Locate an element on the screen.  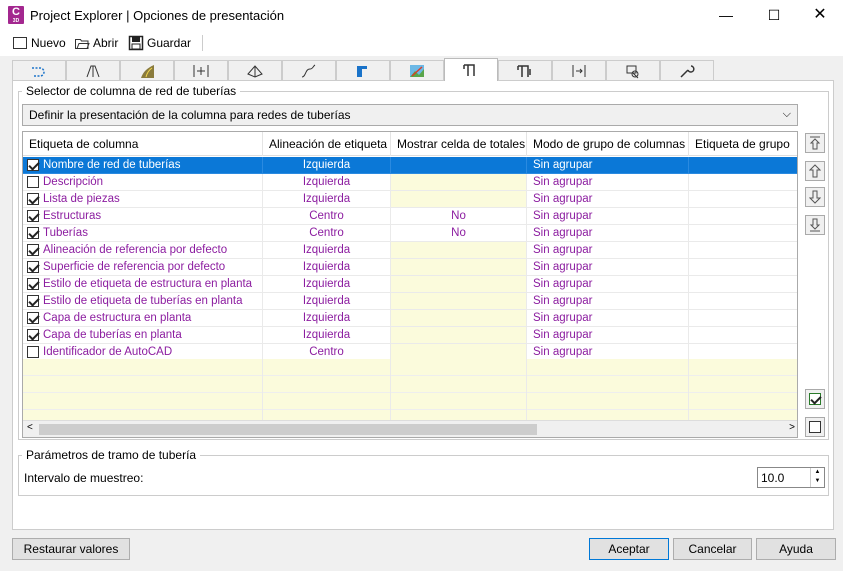
horizontal-scrollbar: < > is located at coordinates (410, 428).